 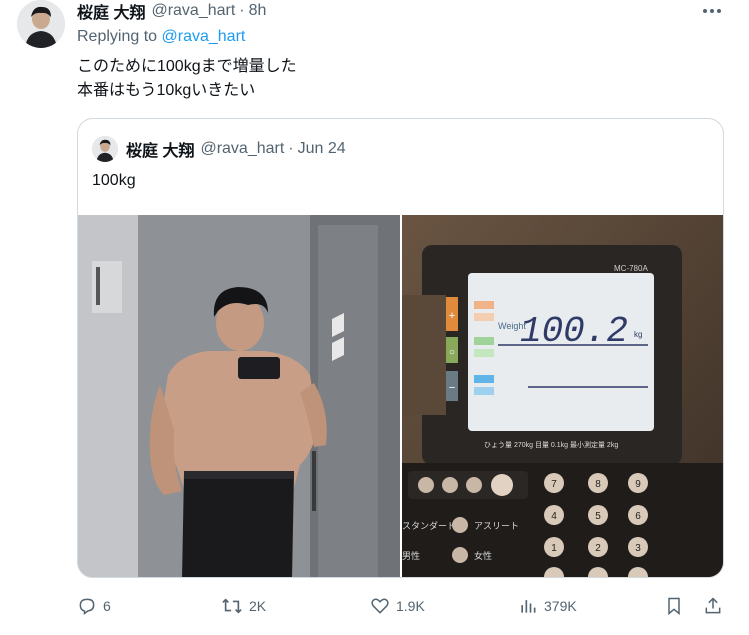 What do you see at coordinates (496, 526) in the screenshot?
I see `mode-athlete-label: アスリート` at bounding box center [496, 526].